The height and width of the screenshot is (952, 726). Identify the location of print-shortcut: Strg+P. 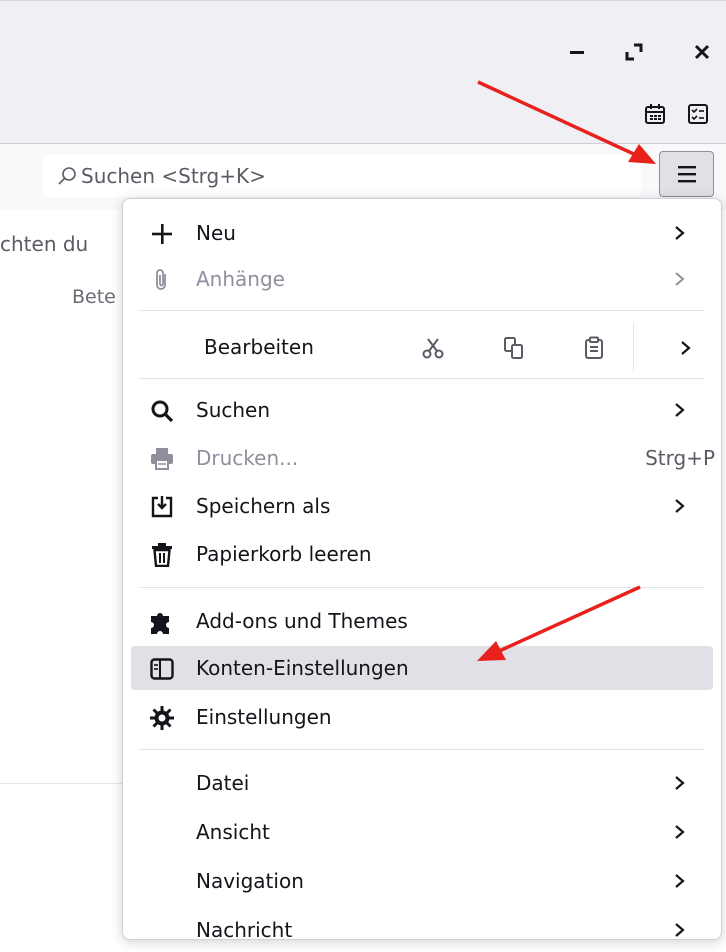
(680, 458).